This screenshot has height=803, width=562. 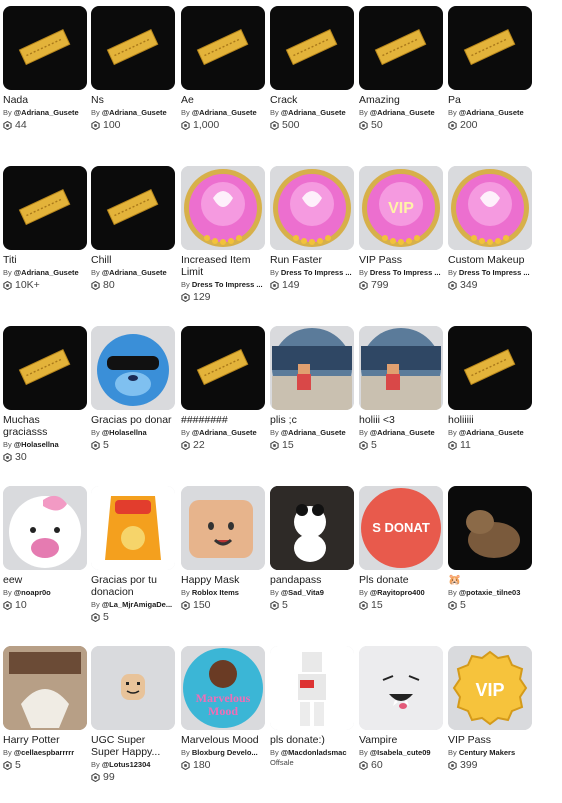 I want to click on game-pass-name: Custom Makeup, so click(x=490, y=260).